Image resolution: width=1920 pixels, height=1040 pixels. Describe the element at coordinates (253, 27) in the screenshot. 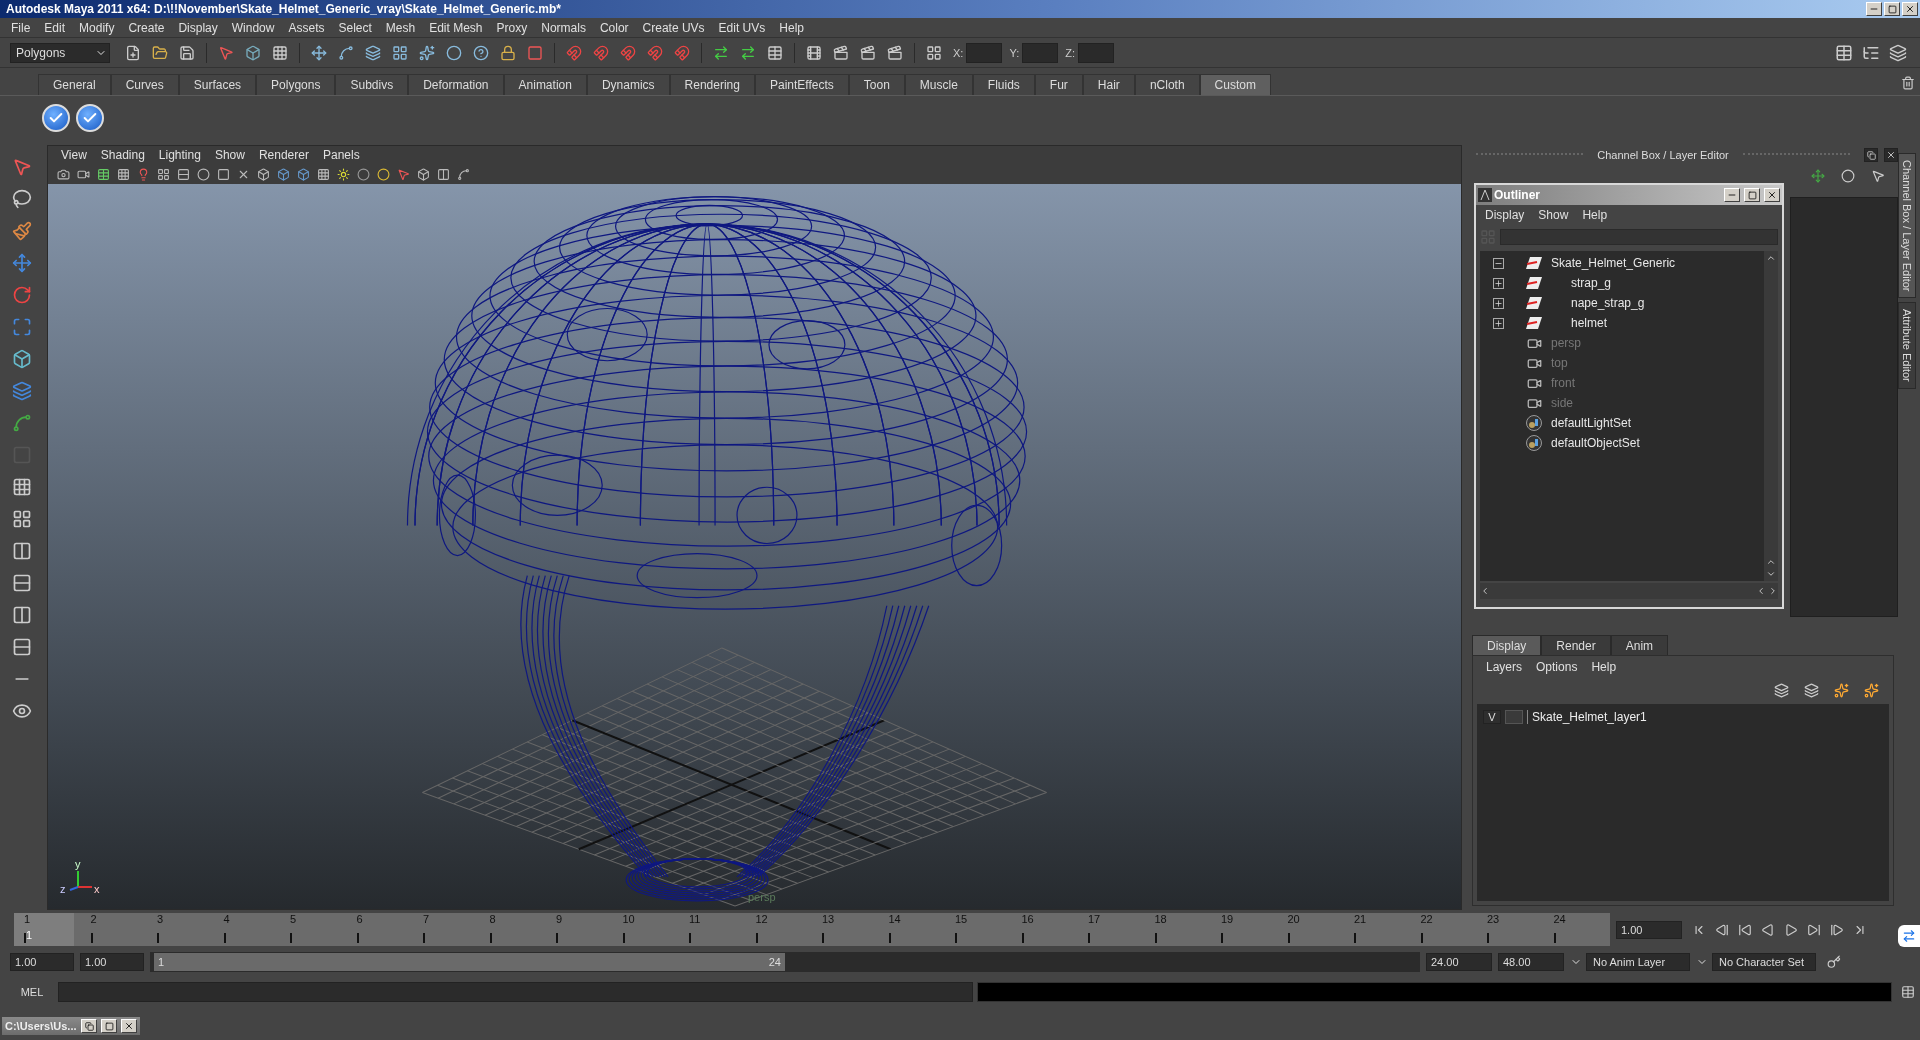

I see `menu-item: Window` at that location.